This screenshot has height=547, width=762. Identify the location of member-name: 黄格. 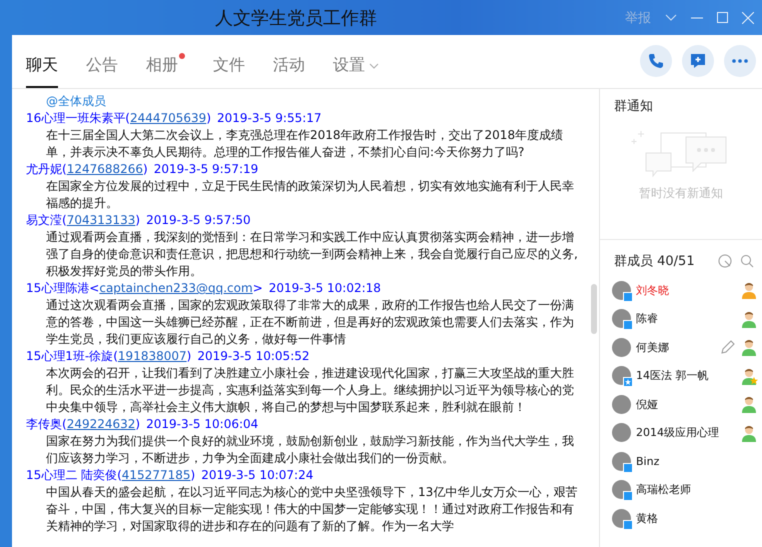
(647, 518).